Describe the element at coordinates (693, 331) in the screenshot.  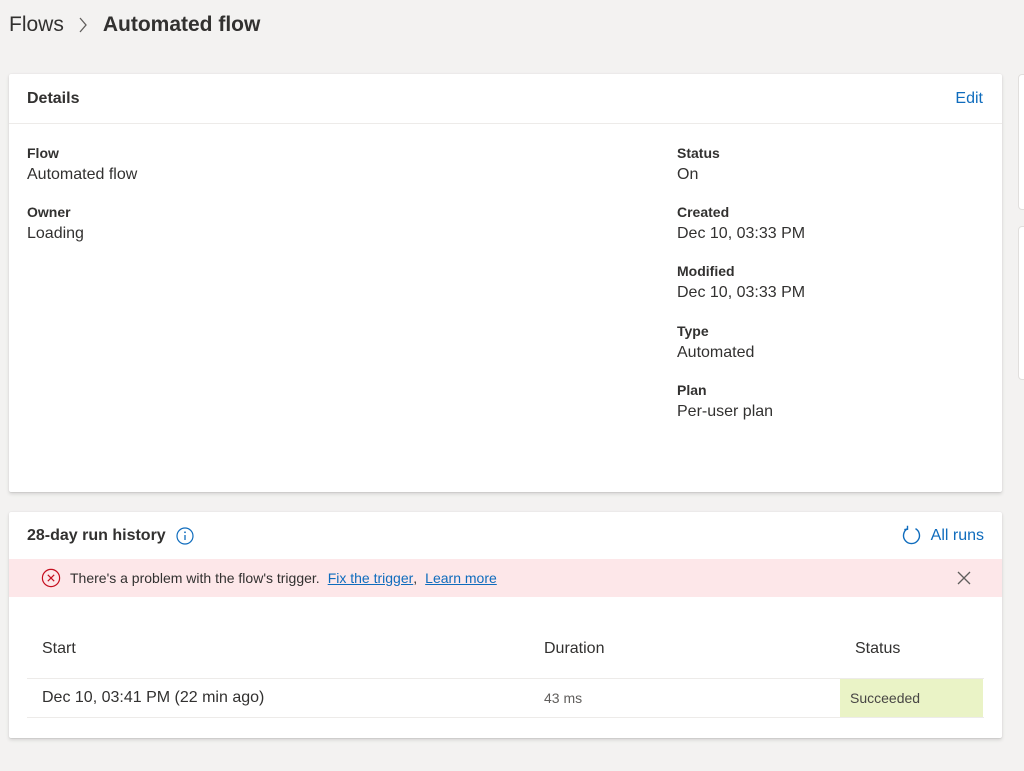
I see `field-type-label: Type` at that location.